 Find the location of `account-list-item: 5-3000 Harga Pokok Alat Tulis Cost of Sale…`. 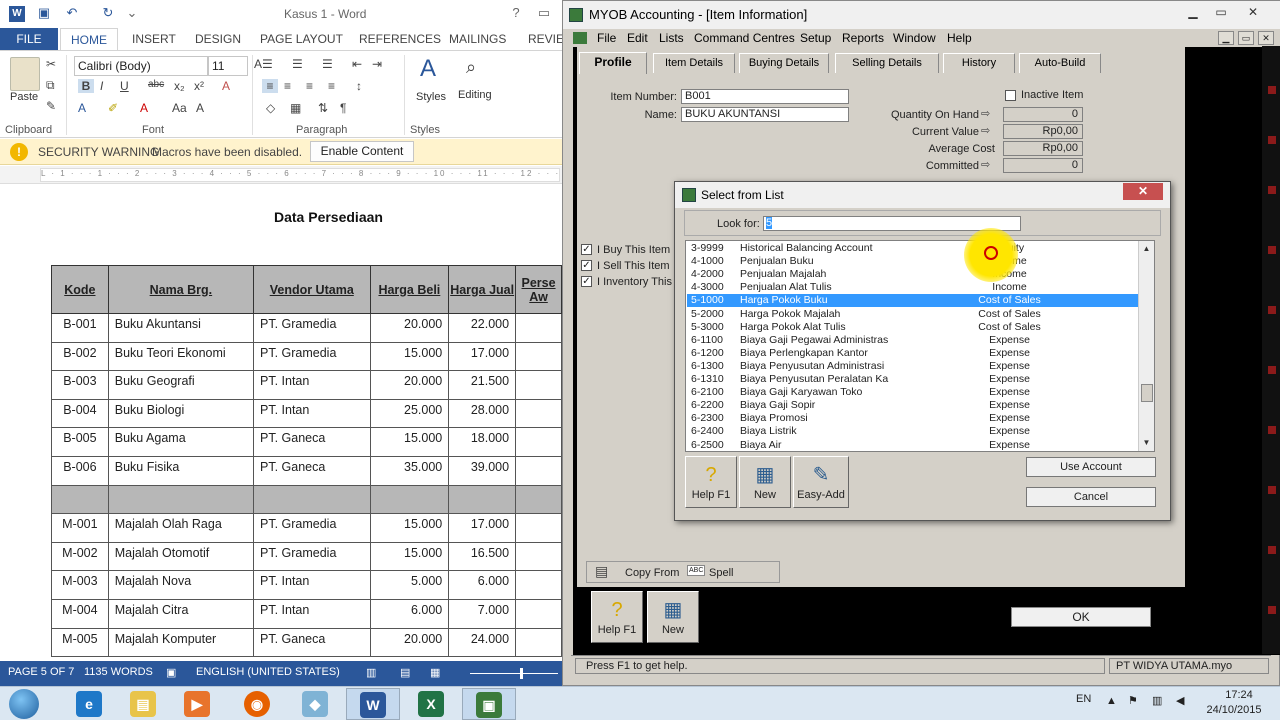

account-list-item: 5-3000 Harga Pokok Alat Tulis Cost of Sale… is located at coordinates (912, 327).